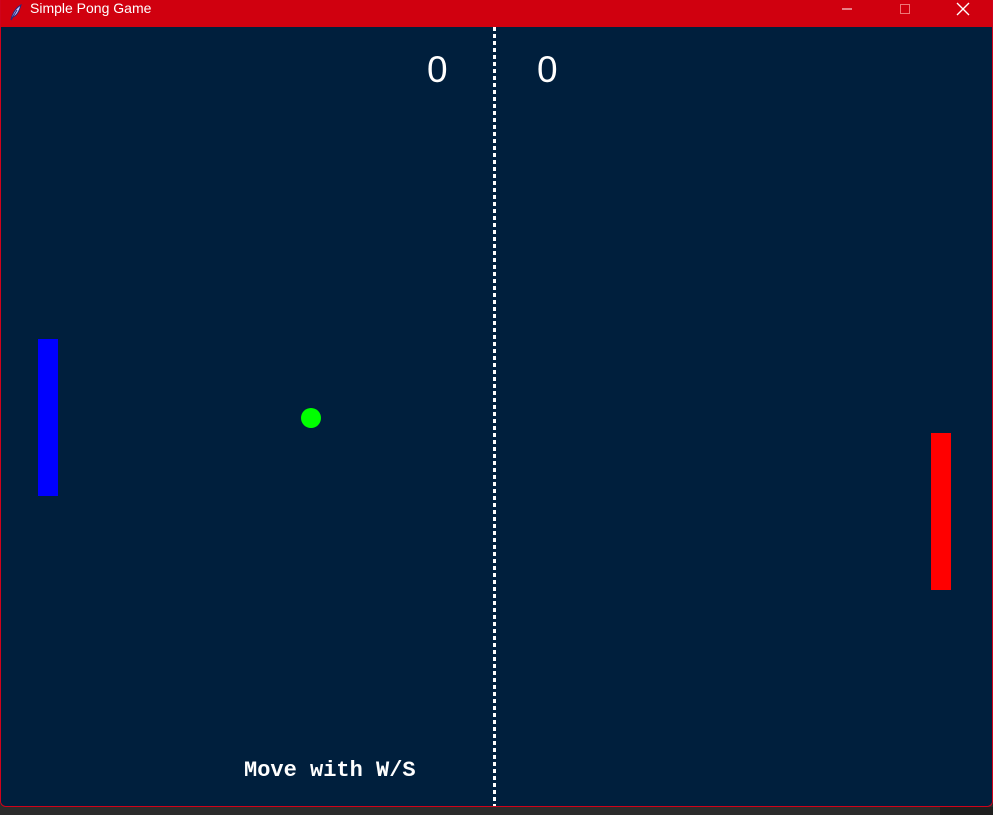 The height and width of the screenshot is (815, 993). I want to click on controls-hint: Move with W/S, so click(330, 770).